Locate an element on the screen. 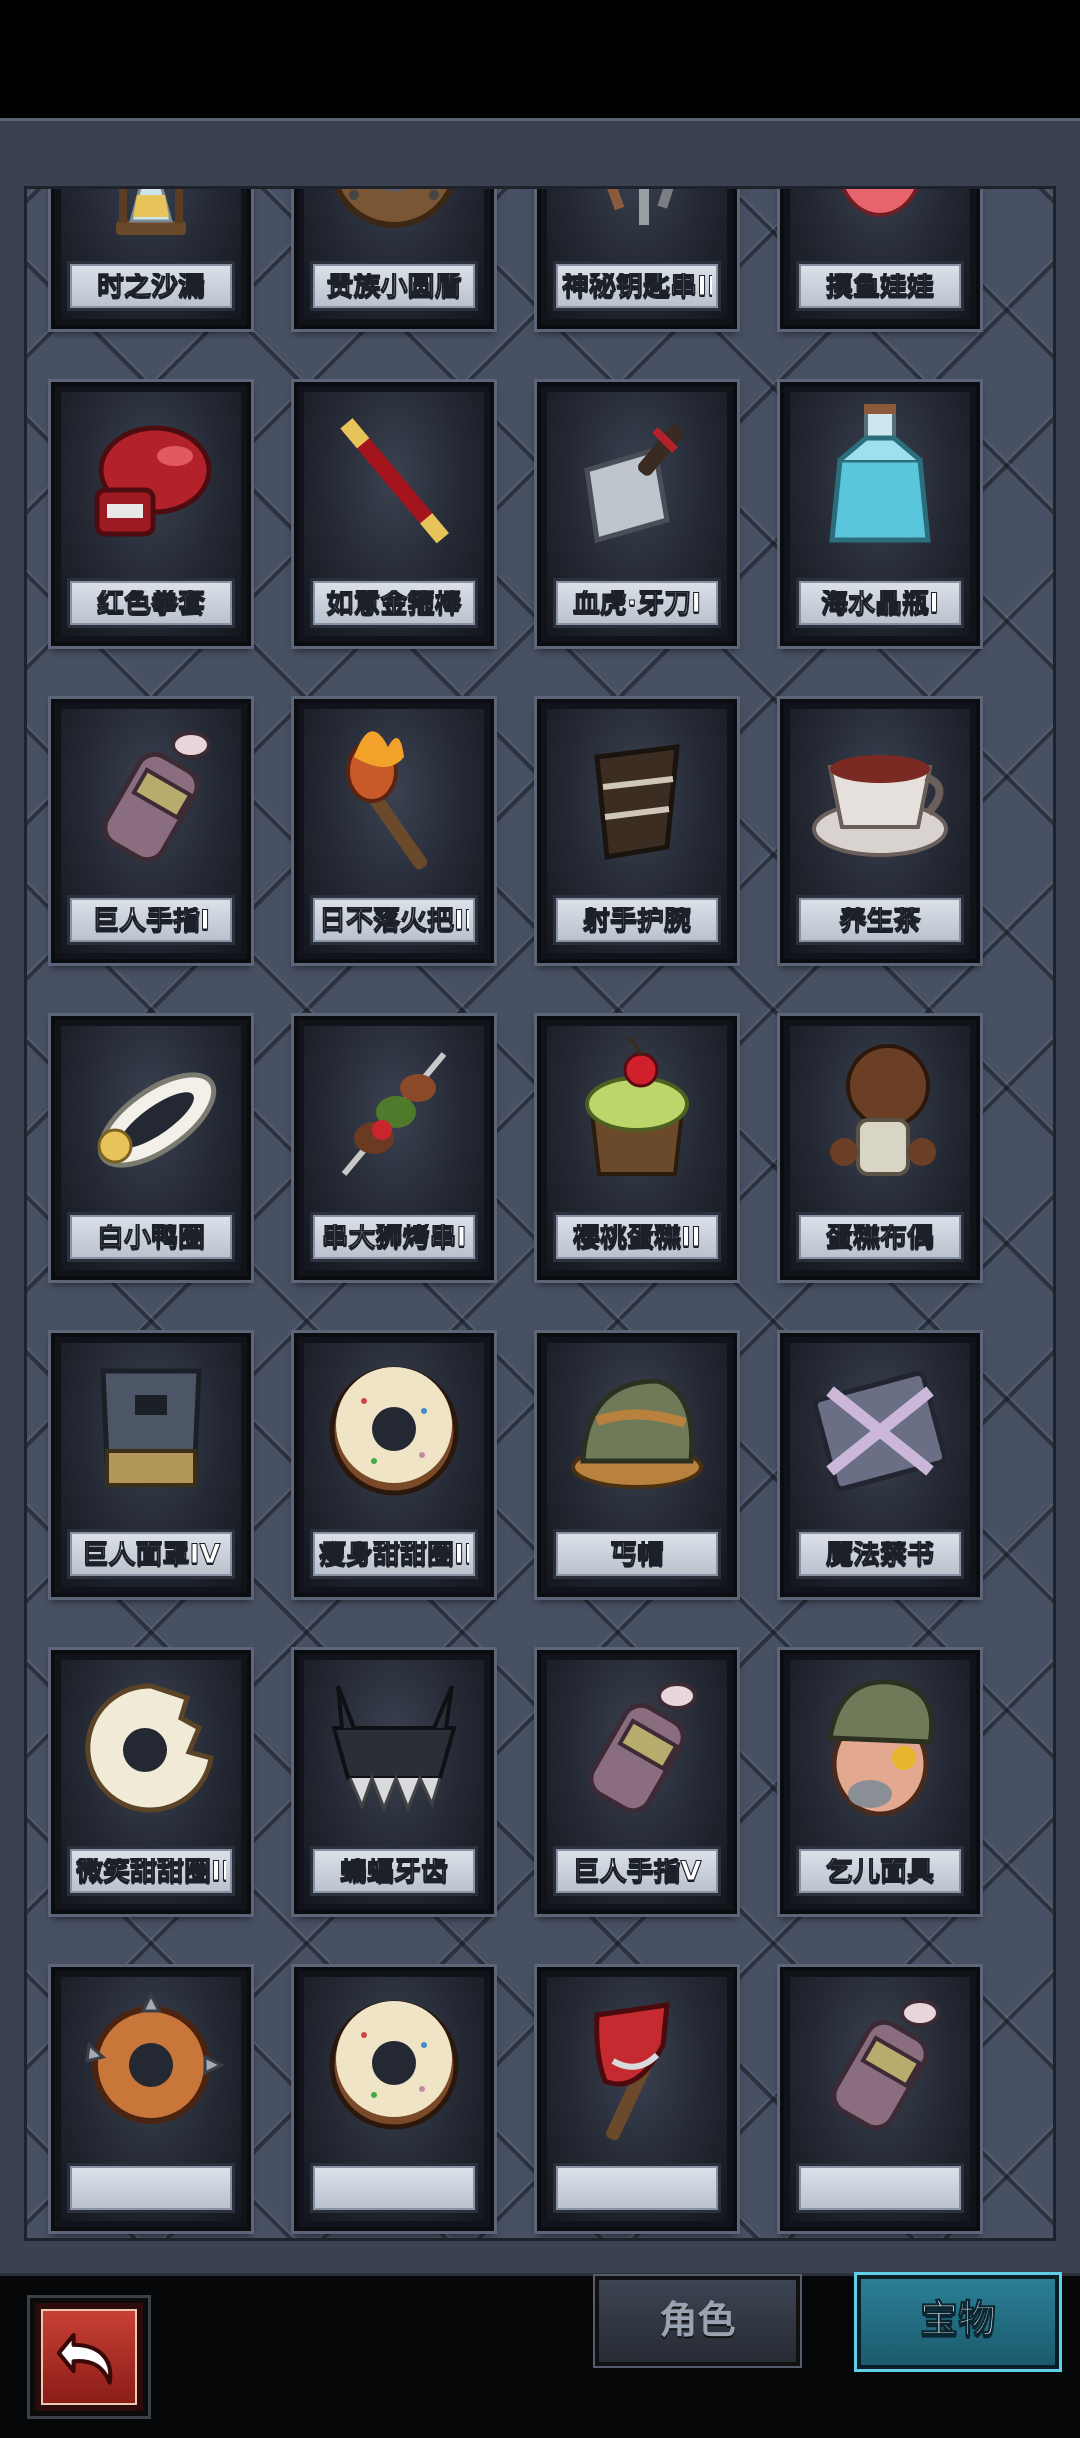 The height and width of the screenshot is (2438, 1080). status-bar-area is located at coordinates (540, 59).